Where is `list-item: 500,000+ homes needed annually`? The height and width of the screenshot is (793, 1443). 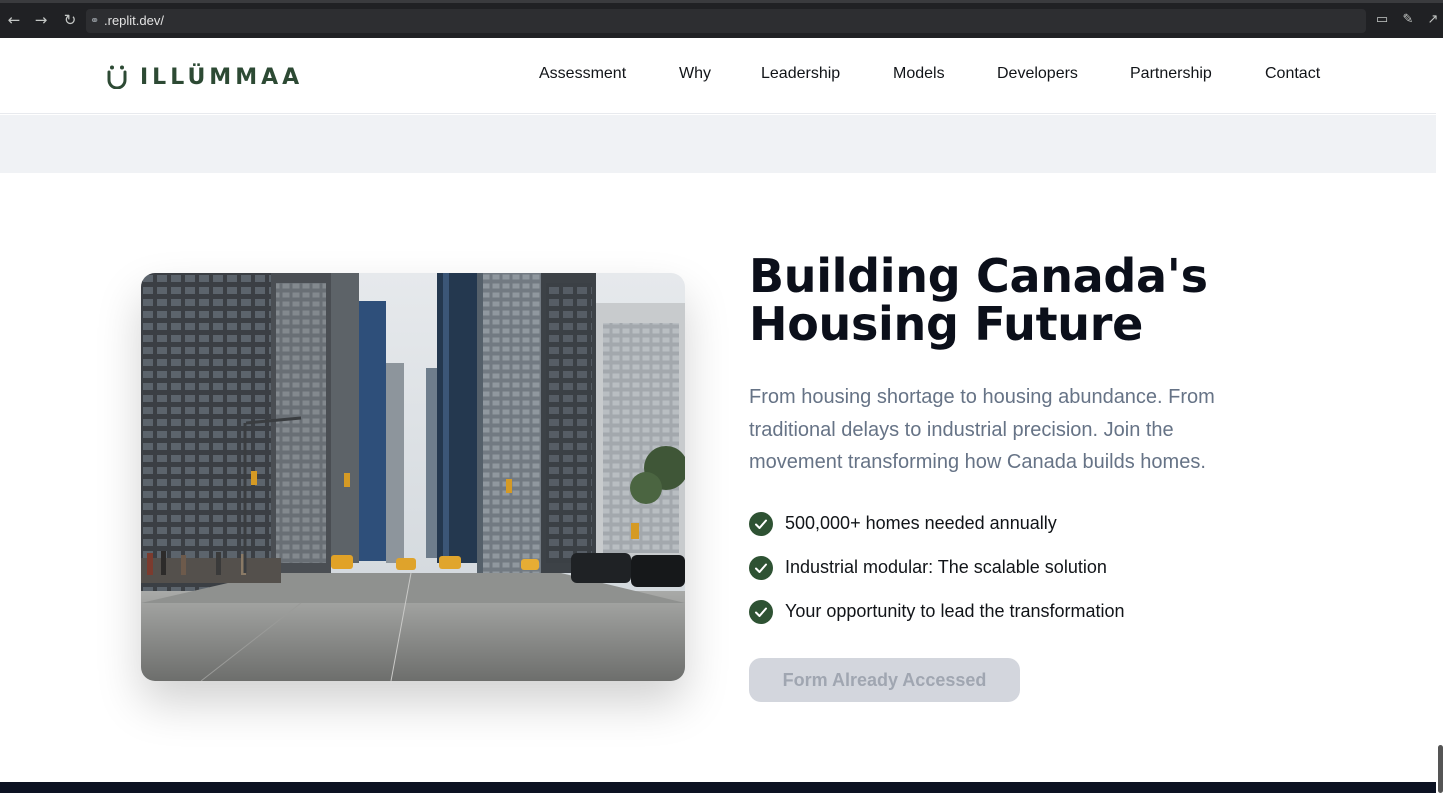
list-item: 500,000+ homes needed annually is located at coordinates (1009, 532).